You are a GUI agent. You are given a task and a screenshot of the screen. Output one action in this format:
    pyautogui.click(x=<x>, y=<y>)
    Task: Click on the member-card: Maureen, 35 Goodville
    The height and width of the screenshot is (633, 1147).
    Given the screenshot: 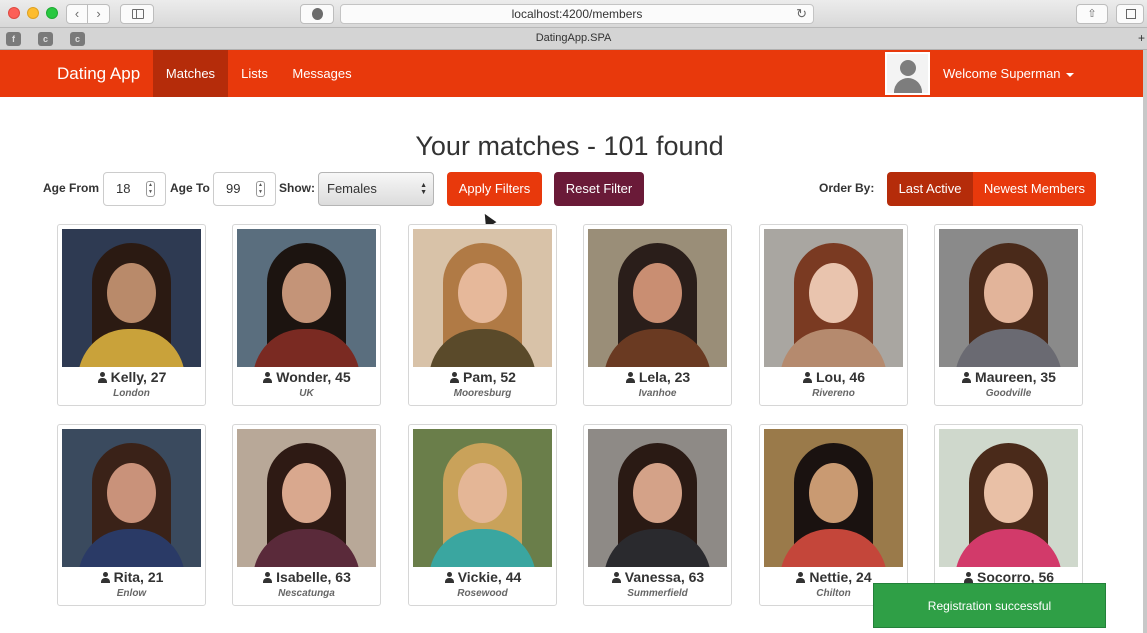 What is the action you would take?
    pyautogui.click(x=1008, y=315)
    